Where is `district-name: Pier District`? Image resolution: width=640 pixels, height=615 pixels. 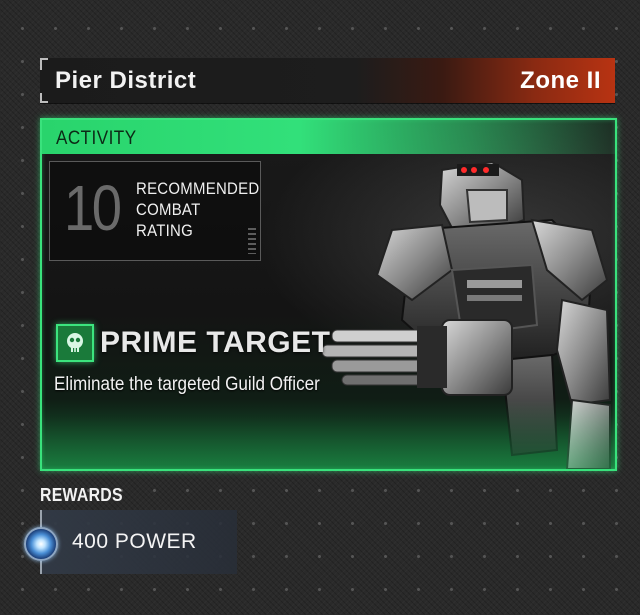 district-name: Pier District is located at coordinates (126, 80).